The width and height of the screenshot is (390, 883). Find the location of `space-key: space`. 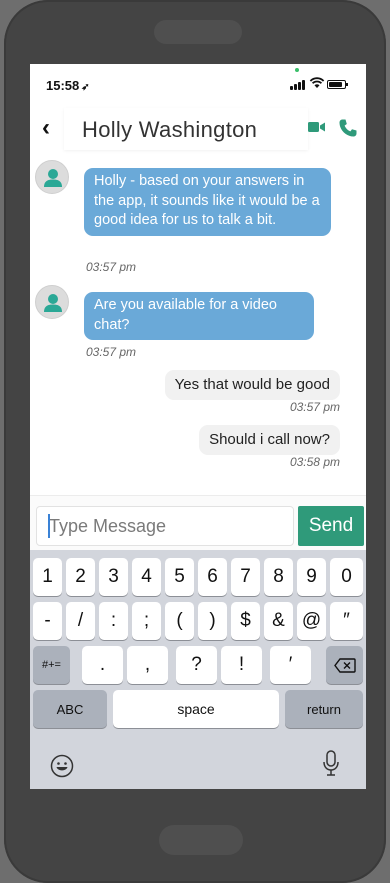

space-key: space is located at coordinates (196, 709).